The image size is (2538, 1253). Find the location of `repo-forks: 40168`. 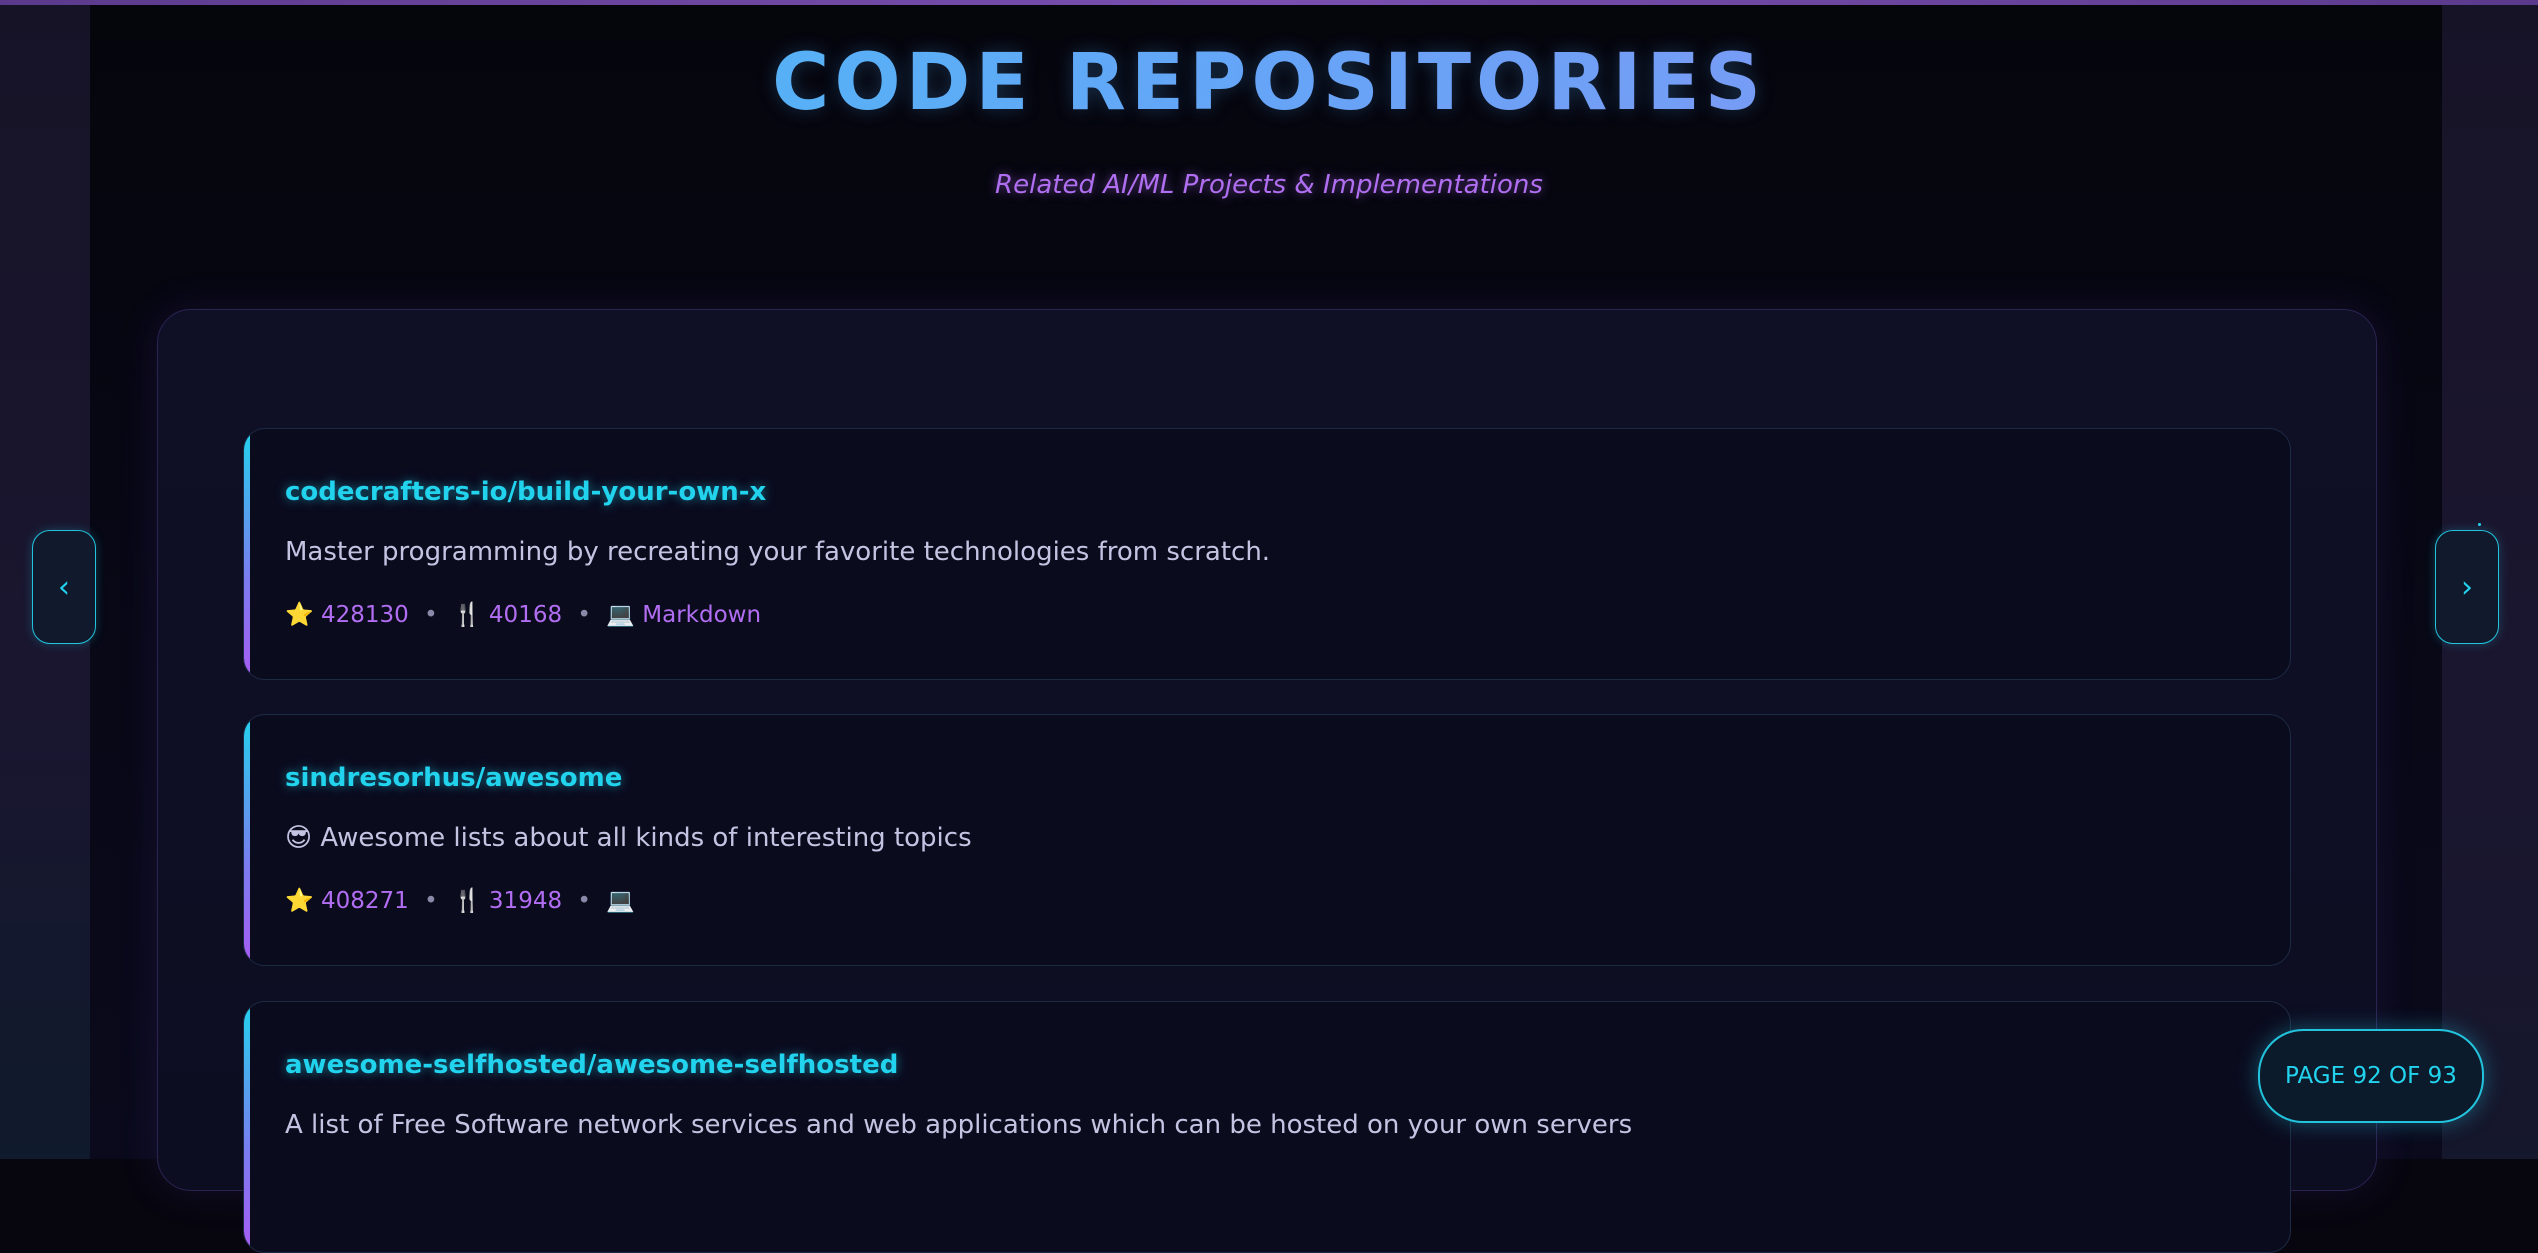

repo-forks: 40168 is located at coordinates (525, 615).